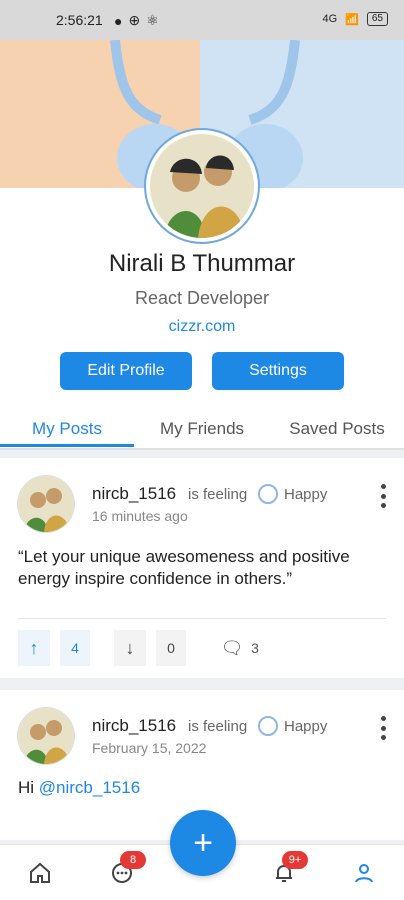 Image resolution: width=404 pixels, height=900 pixels. Describe the element at coordinates (126, 371) in the screenshot. I see `edit-profile-button: Edit Profile` at that location.